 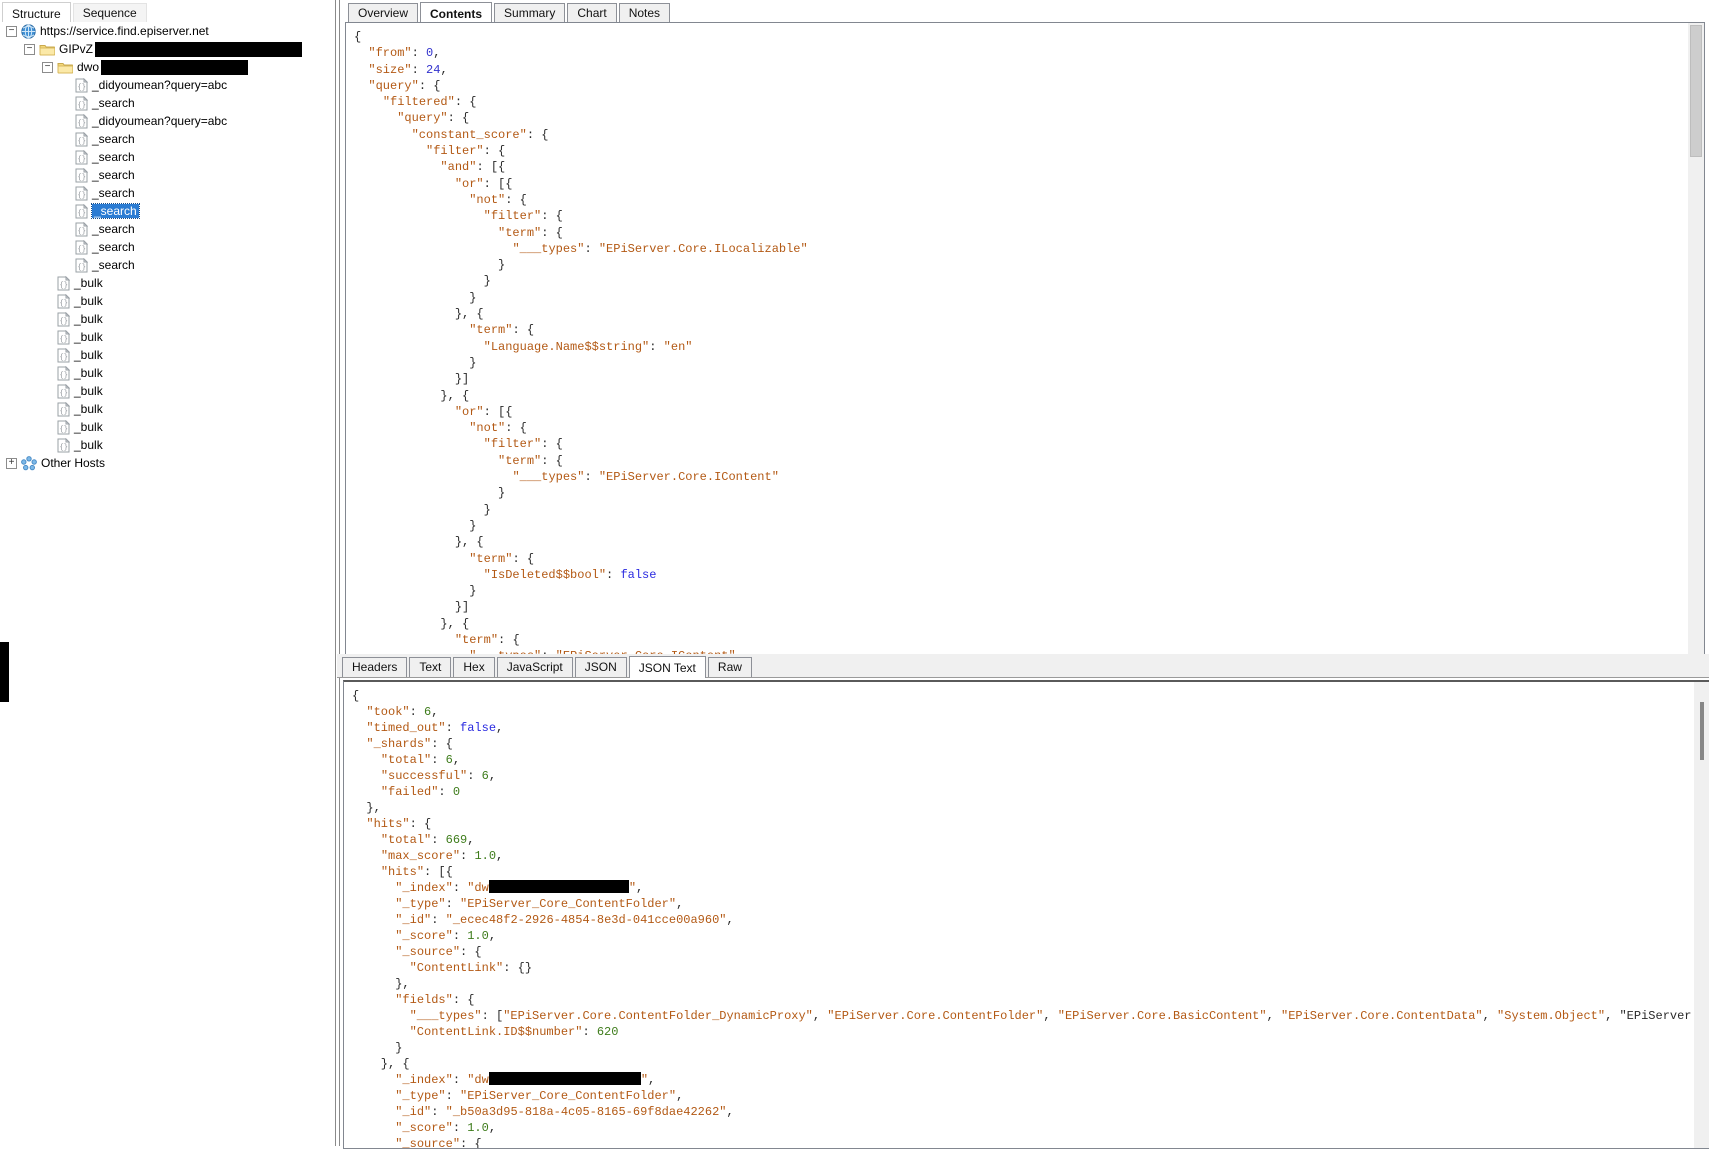 What do you see at coordinates (412, 623) in the screenshot?
I see `json-line: }, {` at bounding box center [412, 623].